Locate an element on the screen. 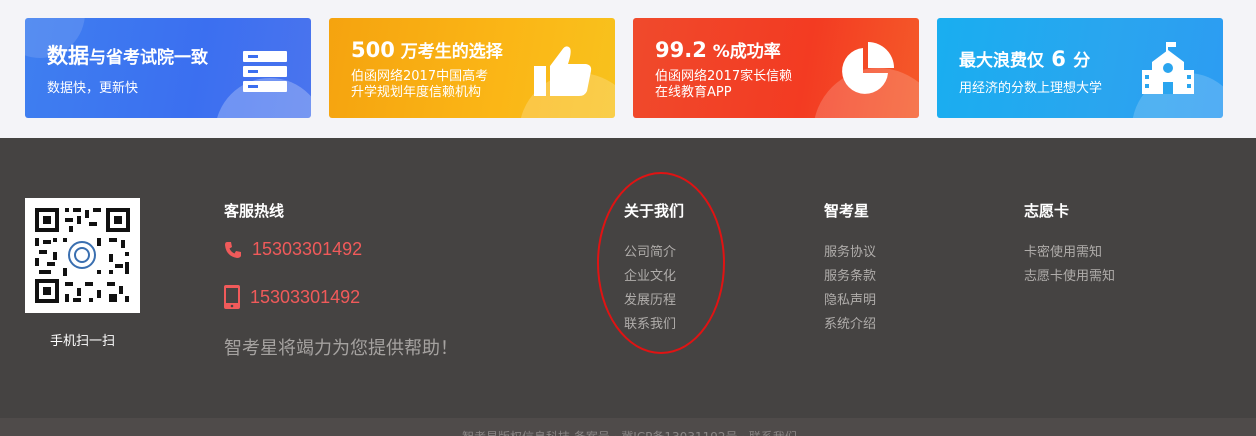 Image resolution: width=1256 pixels, height=436 pixels. banner-title: 数据与省考试院一致 is located at coordinates (127, 56).